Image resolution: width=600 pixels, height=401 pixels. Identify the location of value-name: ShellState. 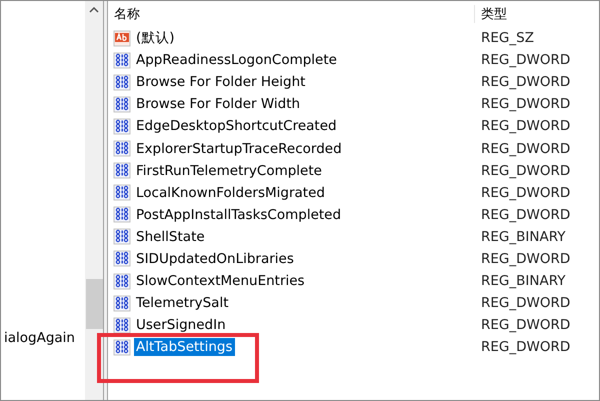
(170, 237).